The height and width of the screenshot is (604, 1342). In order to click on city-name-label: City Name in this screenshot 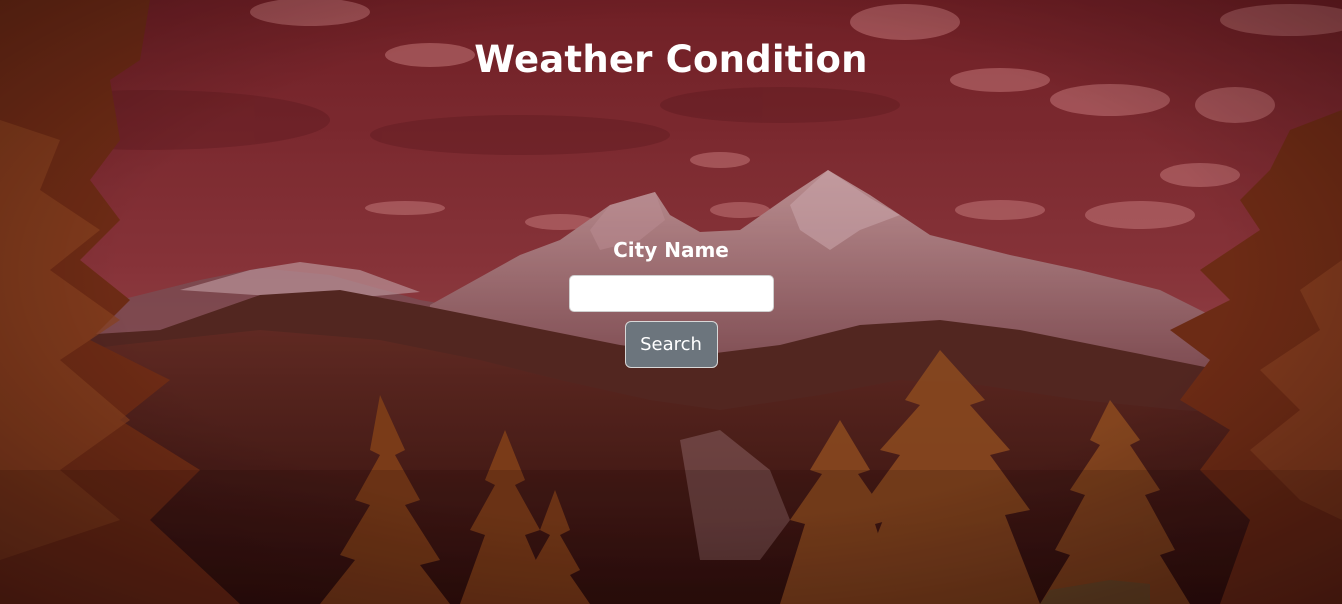, I will do `click(671, 250)`.